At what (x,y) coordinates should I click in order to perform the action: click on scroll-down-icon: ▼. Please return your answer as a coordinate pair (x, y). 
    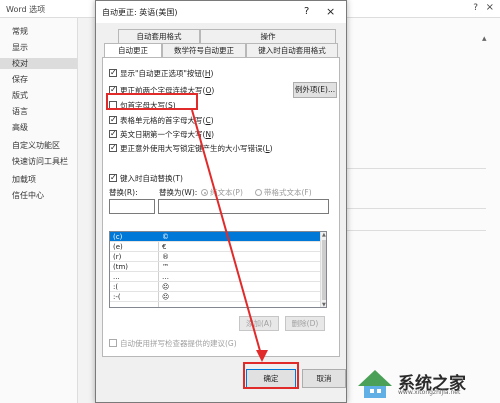
    Looking at the image, I should click on (324, 304).